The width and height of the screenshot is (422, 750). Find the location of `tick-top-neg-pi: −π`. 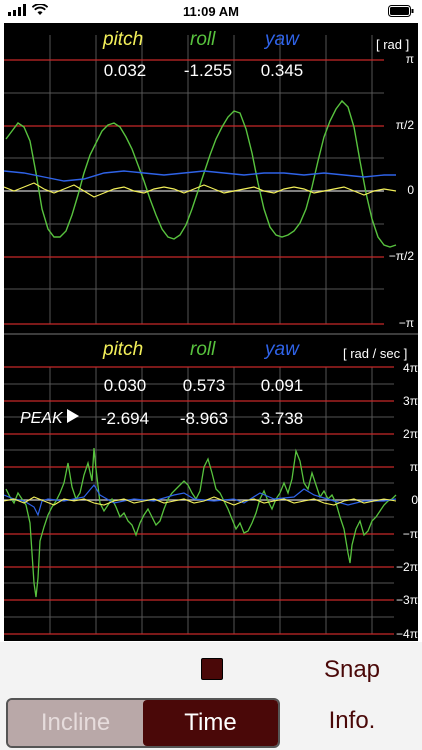

tick-top-neg-pi: −π is located at coordinates (406, 323).